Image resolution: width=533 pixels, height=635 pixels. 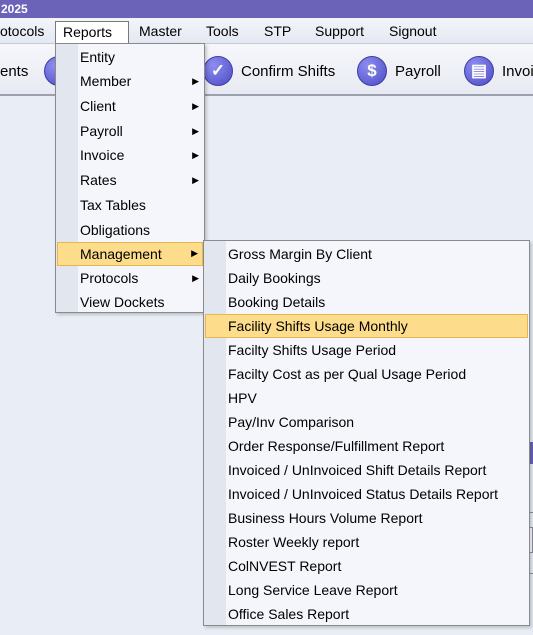 What do you see at coordinates (266, 9) in the screenshot?
I see `window-title-bar: 2025` at bounding box center [266, 9].